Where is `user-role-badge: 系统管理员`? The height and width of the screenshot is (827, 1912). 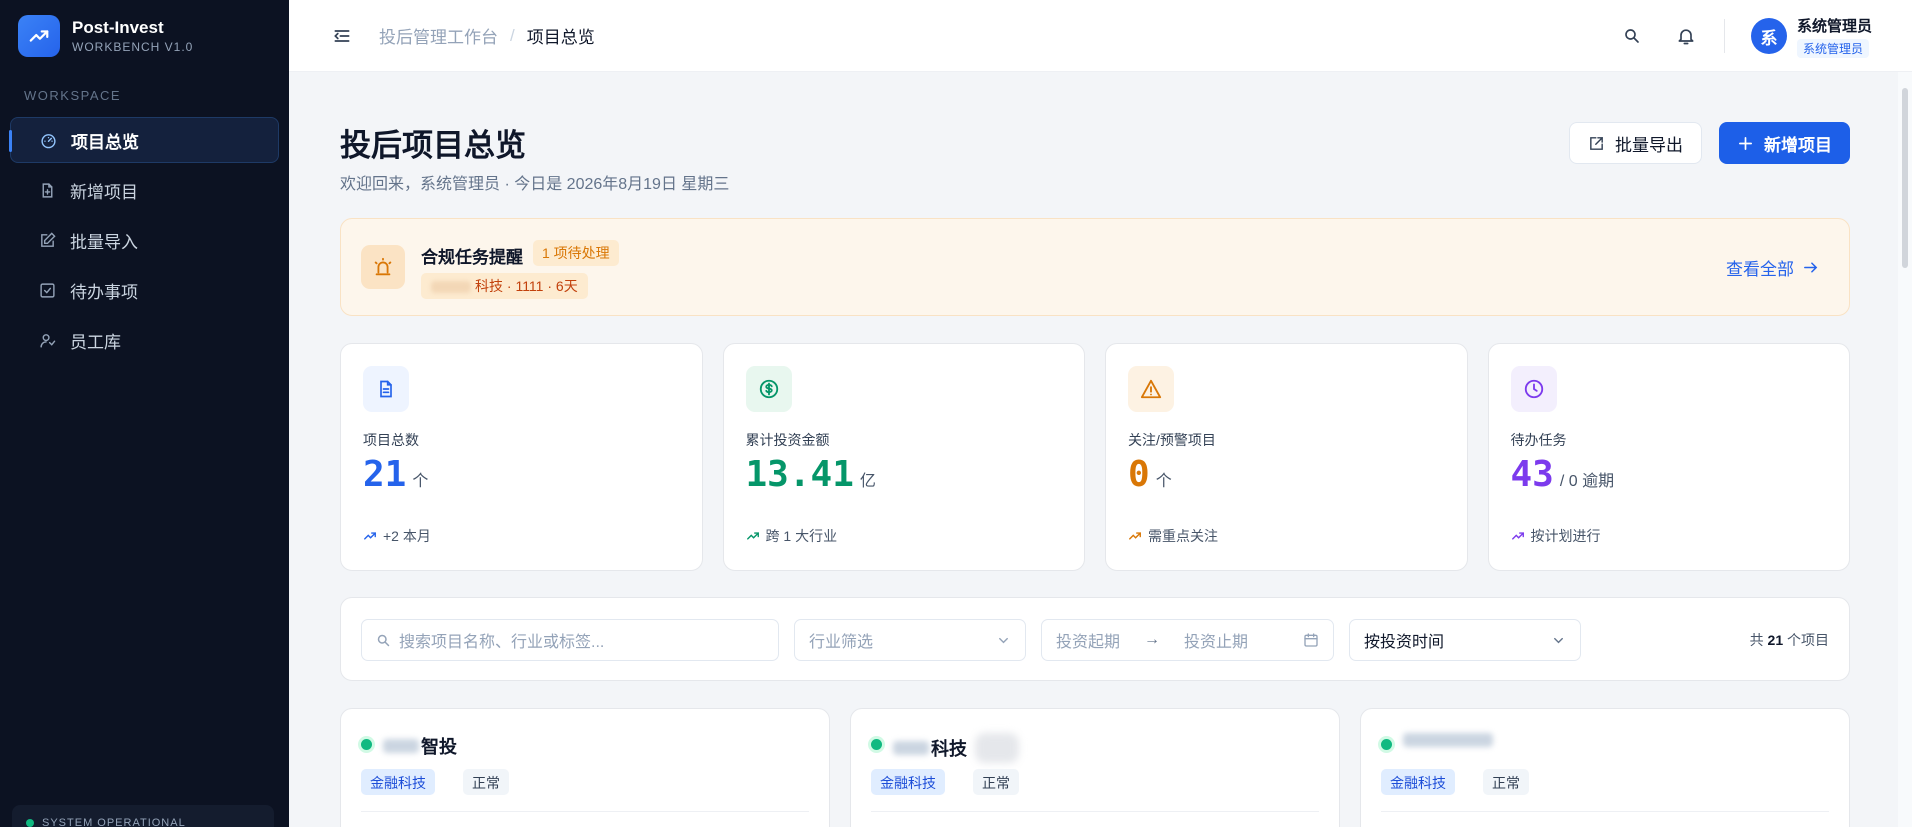 user-role-badge: 系统管理员 is located at coordinates (1832, 48).